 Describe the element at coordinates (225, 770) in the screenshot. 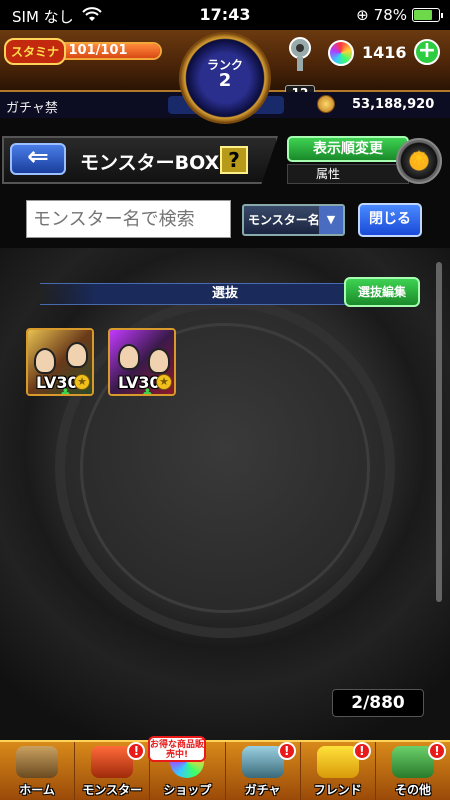

I see `bottom-nav: ホーム ! モンスター ショップ ! ガチャ ! フレンド ! その他` at that location.